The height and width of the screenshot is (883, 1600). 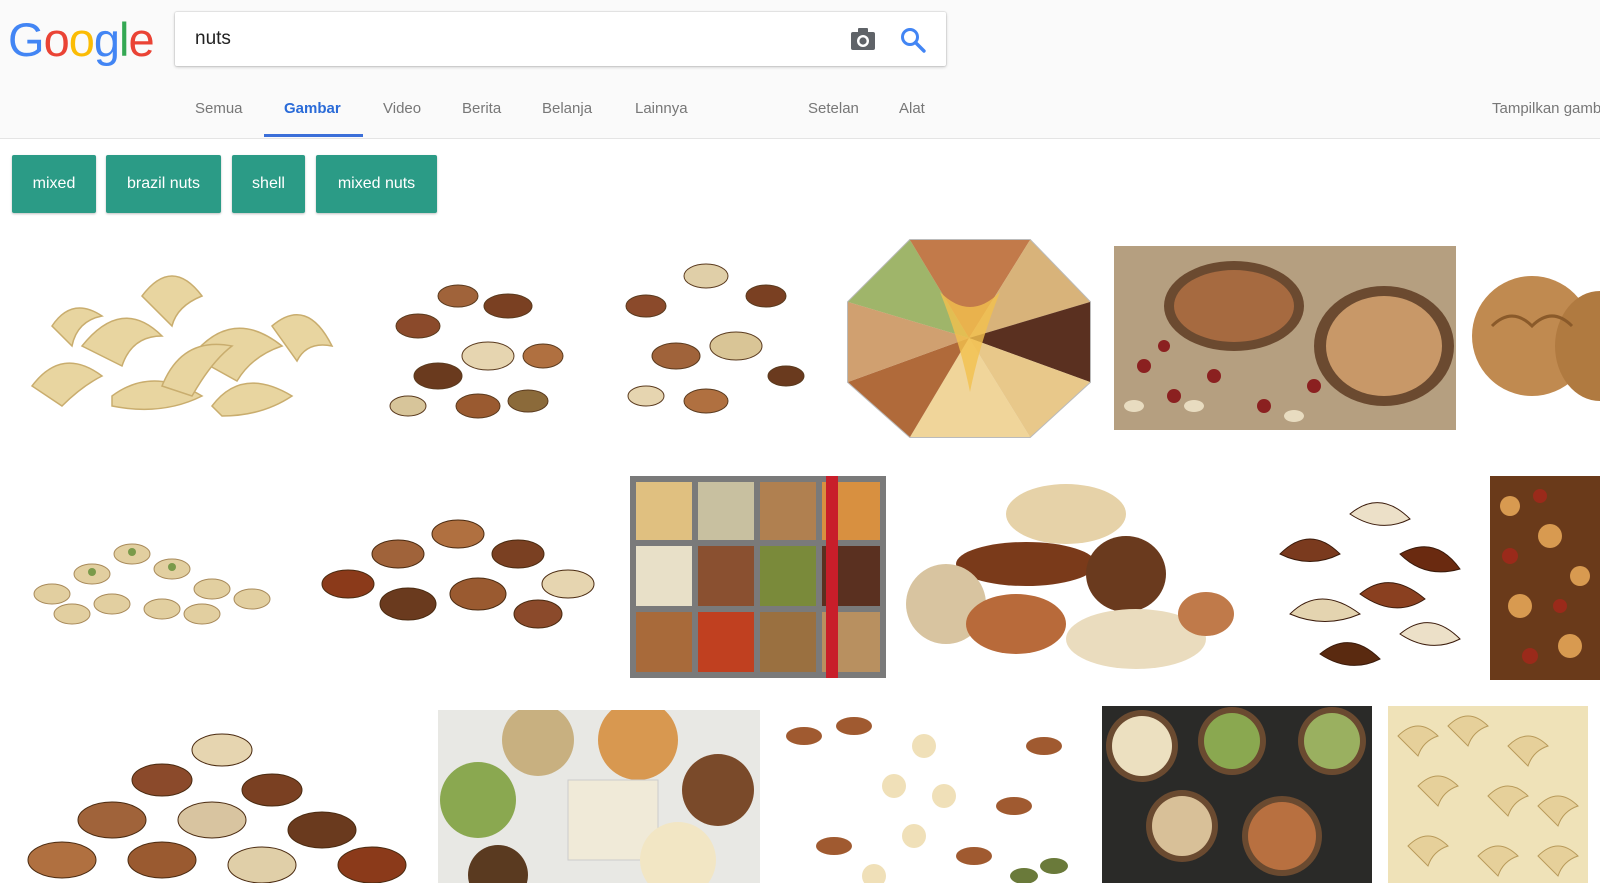 I want to click on search-box, so click(x=560, y=39).